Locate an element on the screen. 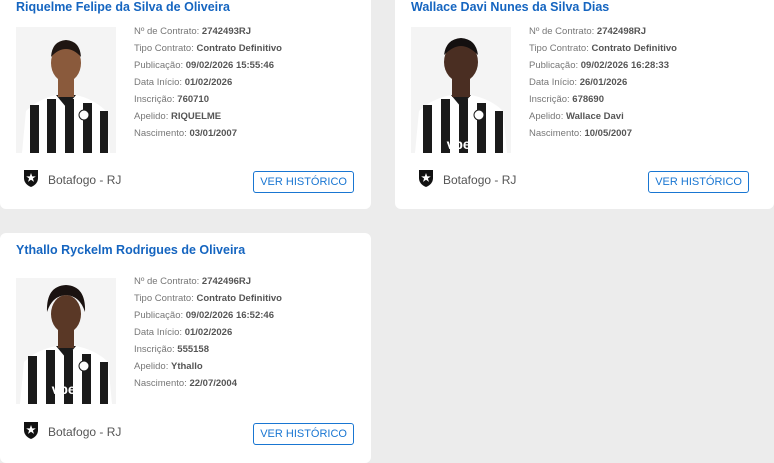 The width and height of the screenshot is (774, 463). player-name: Riquelme Felipe da Silva de Oliveira is located at coordinates (123, 7).